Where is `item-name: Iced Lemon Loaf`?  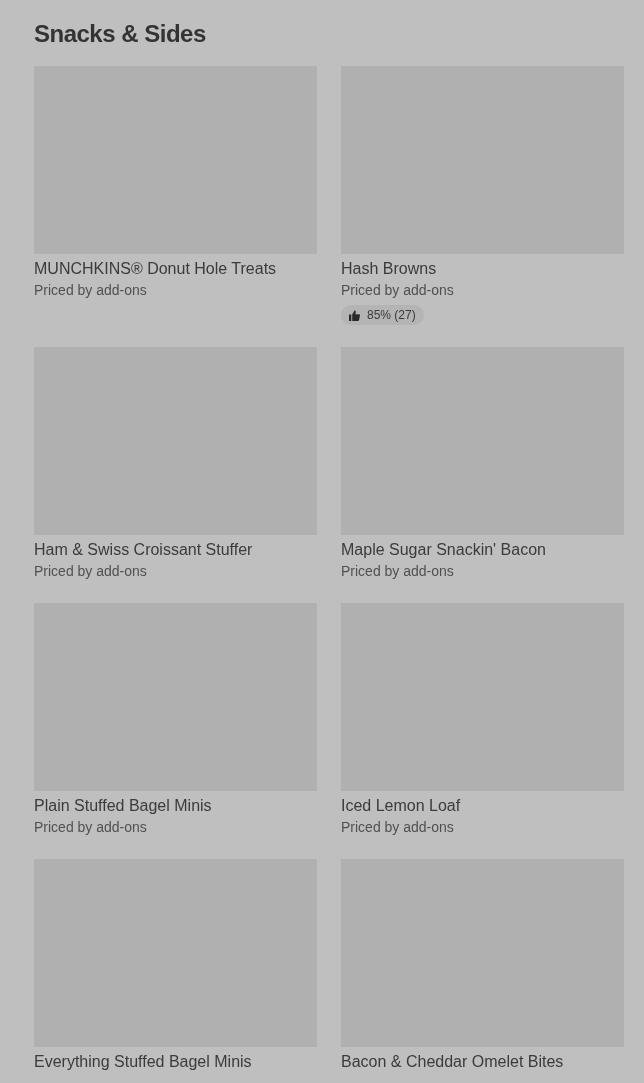 item-name: Iced Lemon Loaf is located at coordinates (482, 806).